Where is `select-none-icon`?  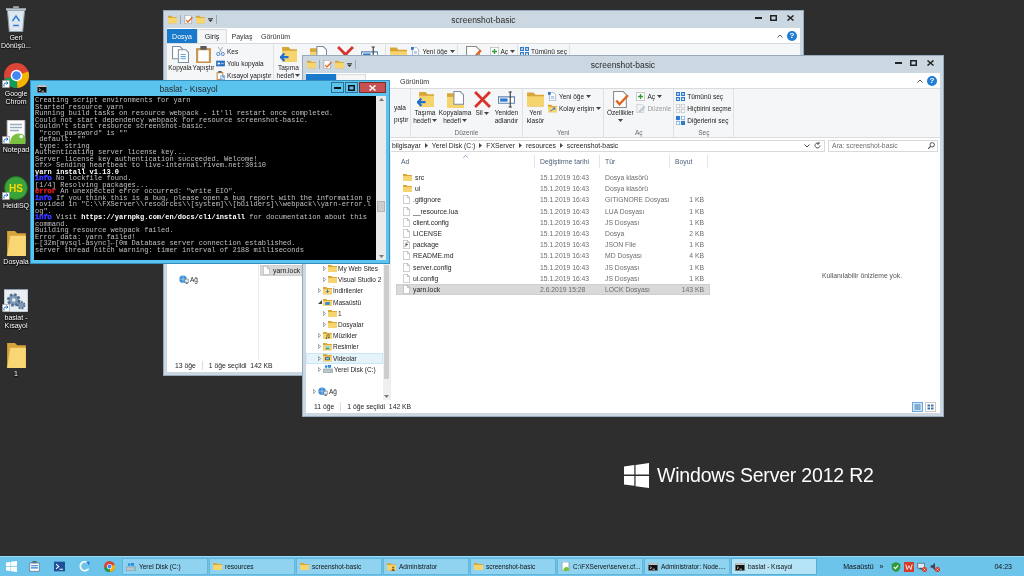 select-none-icon is located at coordinates (681, 108).